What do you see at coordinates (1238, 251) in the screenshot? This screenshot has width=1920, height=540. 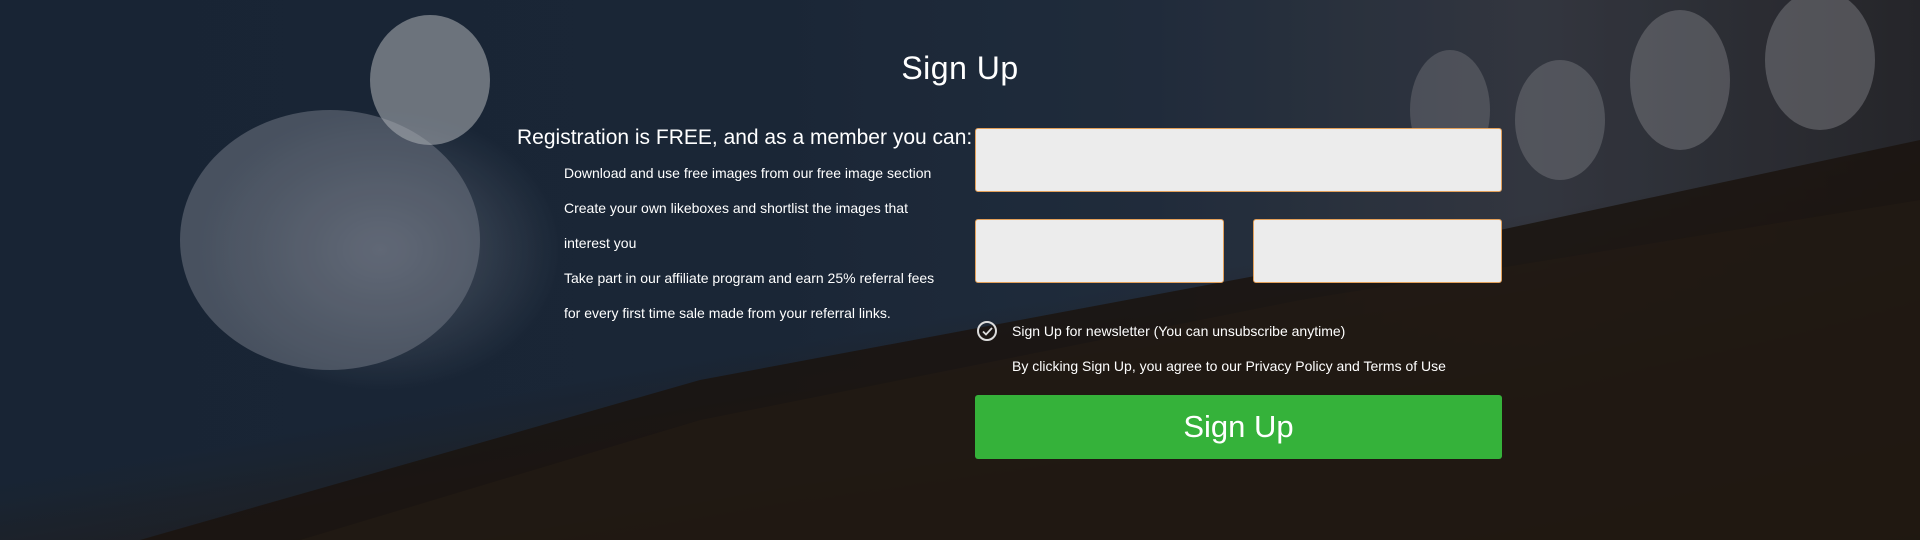 I see `name-fields-row` at bounding box center [1238, 251].